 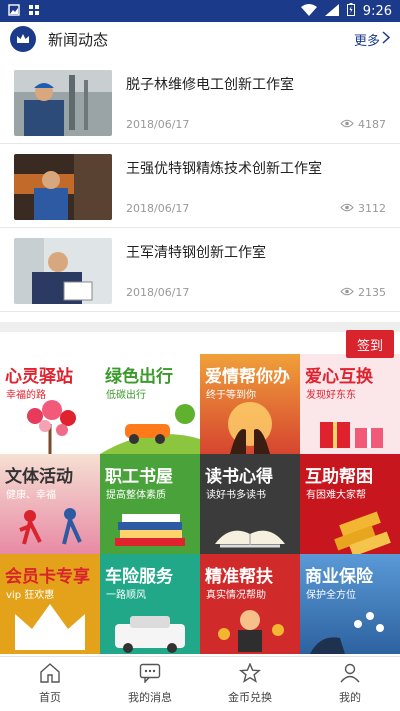 What do you see at coordinates (136, 495) in the screenshot?
I see `tile-subtitle: 提高整体素质` at bounding box center [136, 495].